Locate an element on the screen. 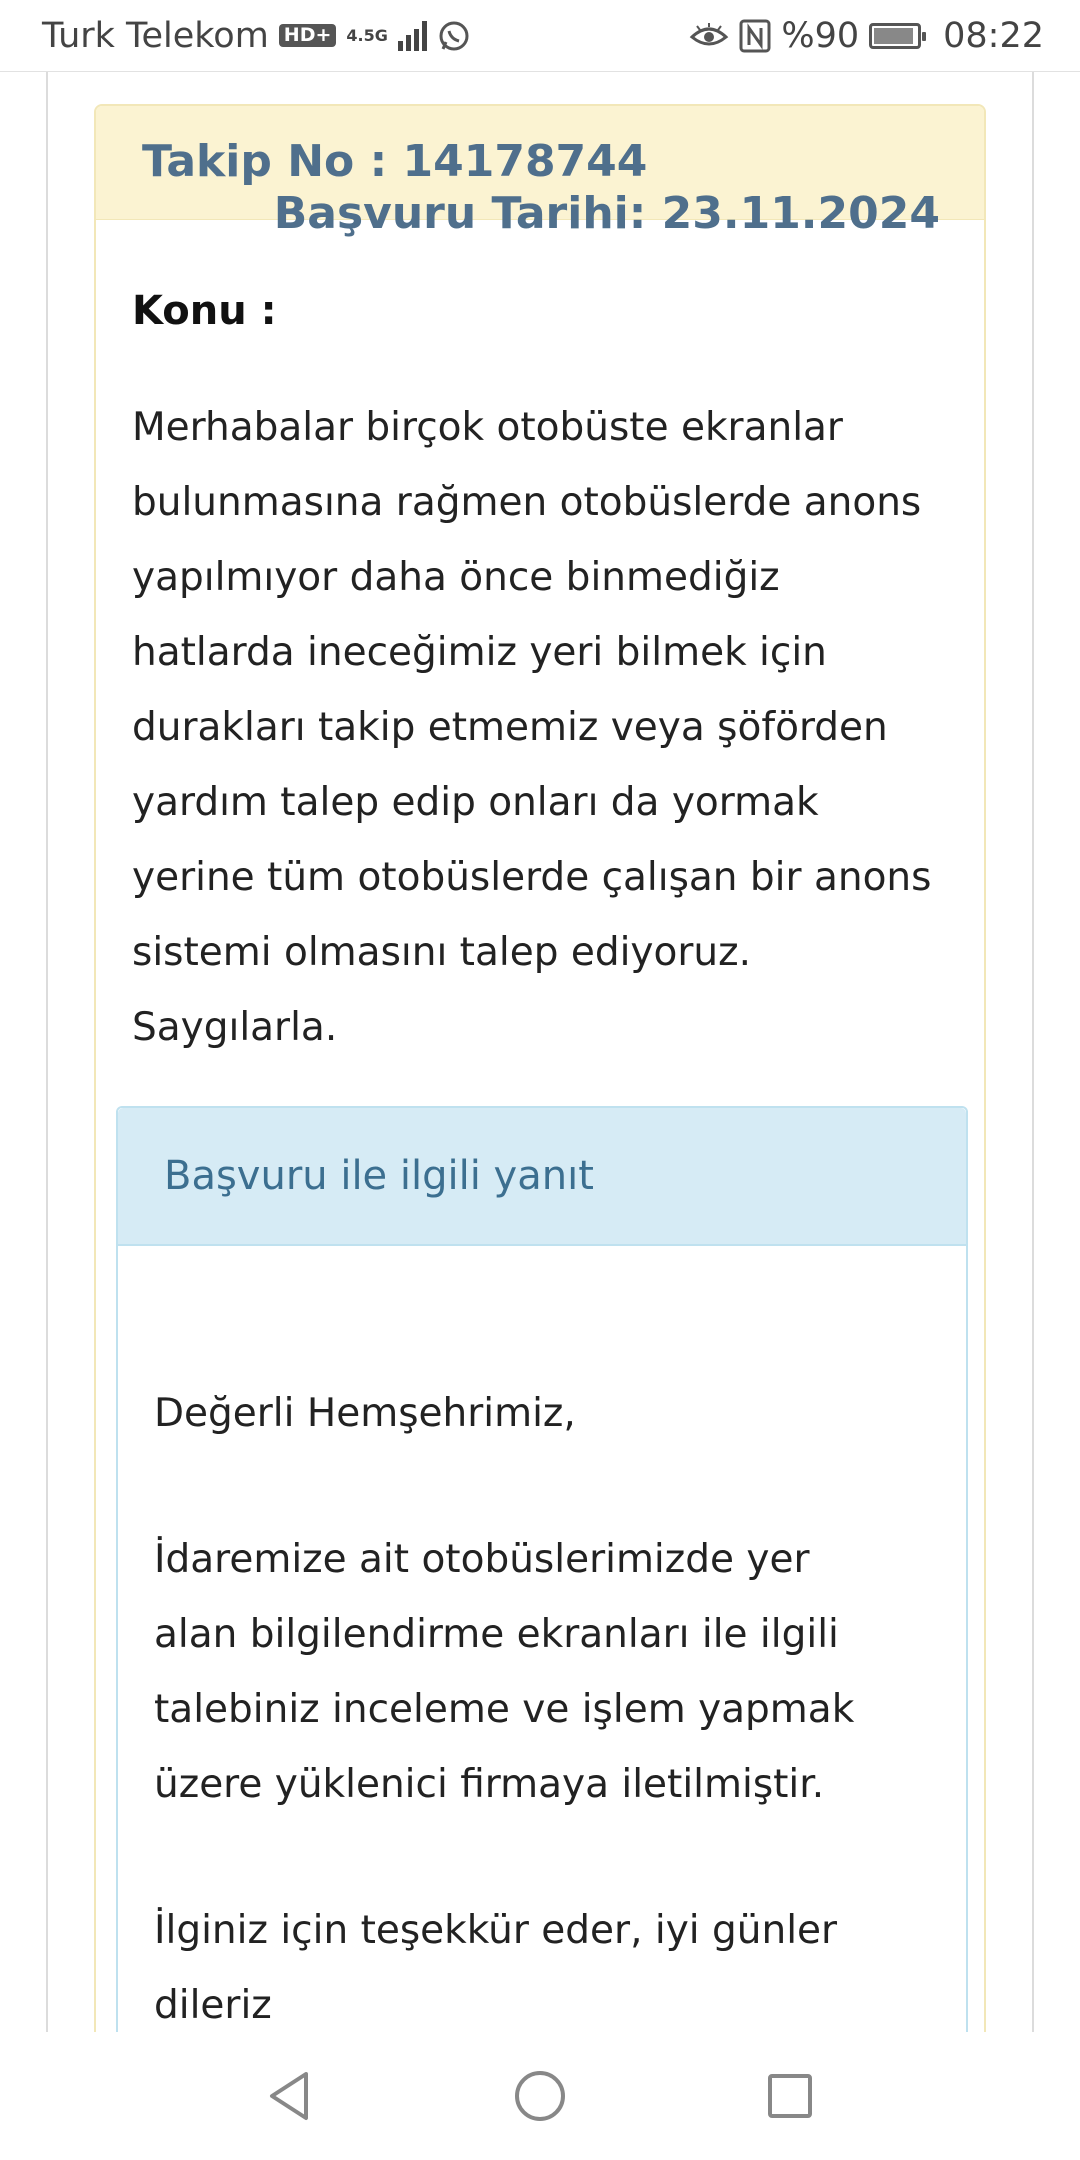 The image size is (1080, 2160). nfc-icon is located at coordinates (755, 35).